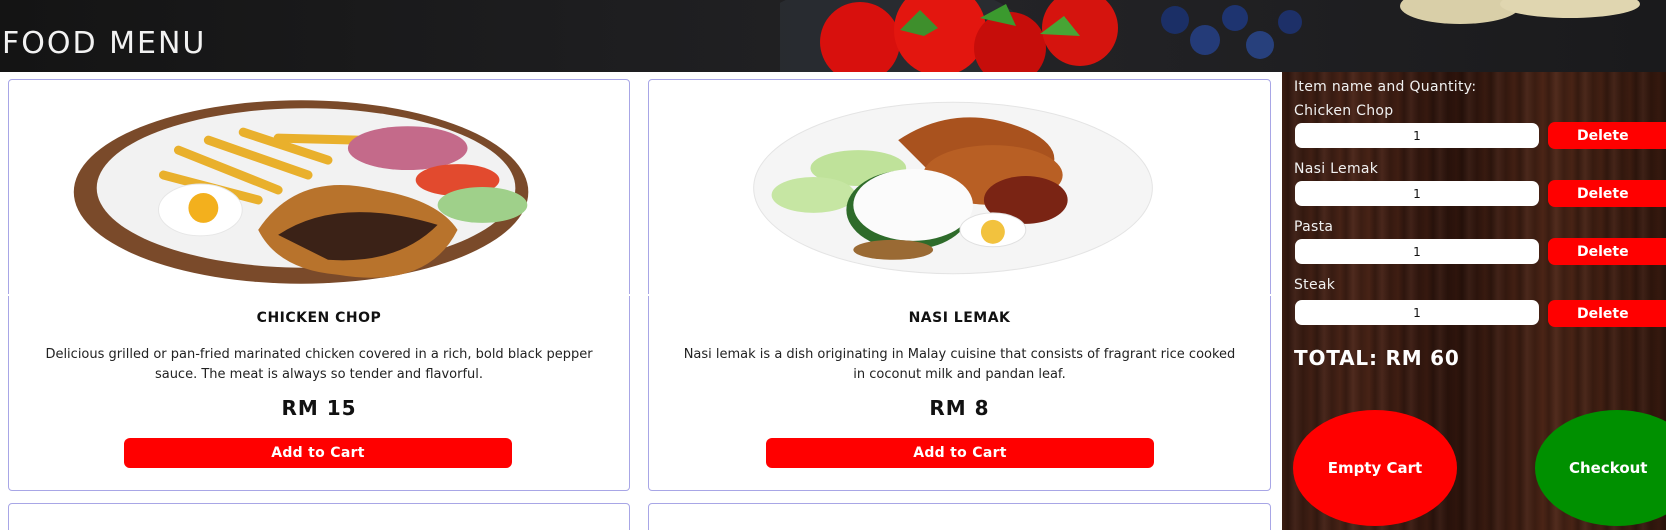 The image size is (1666, 530). What do you see at coordinates (319, 318) in the screenshot?
I see `food-name: CHICKEN CHOP` at bounding box center [319, 318].